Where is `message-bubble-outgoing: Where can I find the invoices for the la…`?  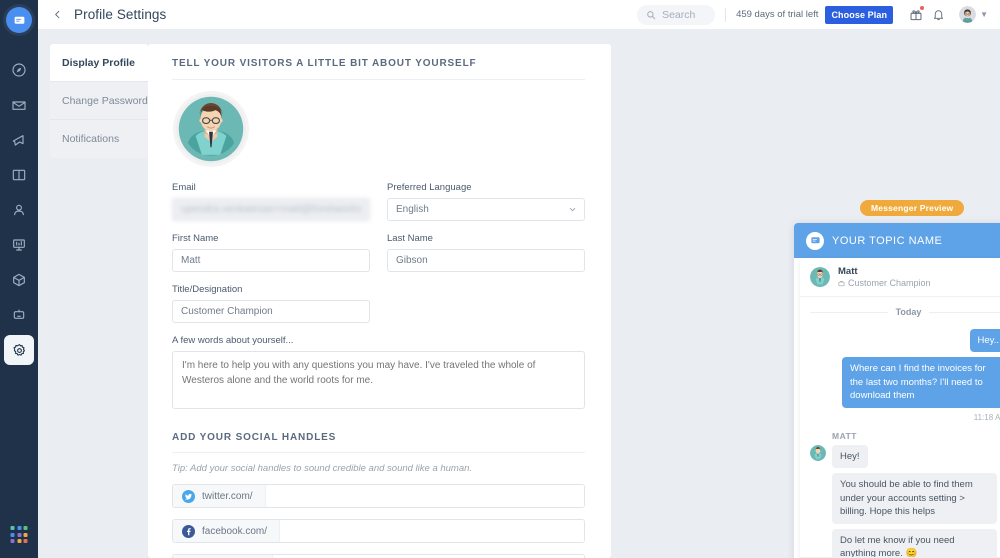
message-bubble-outgoing: Where can I find the invoices for the la… is located at coordinates (921, 382).